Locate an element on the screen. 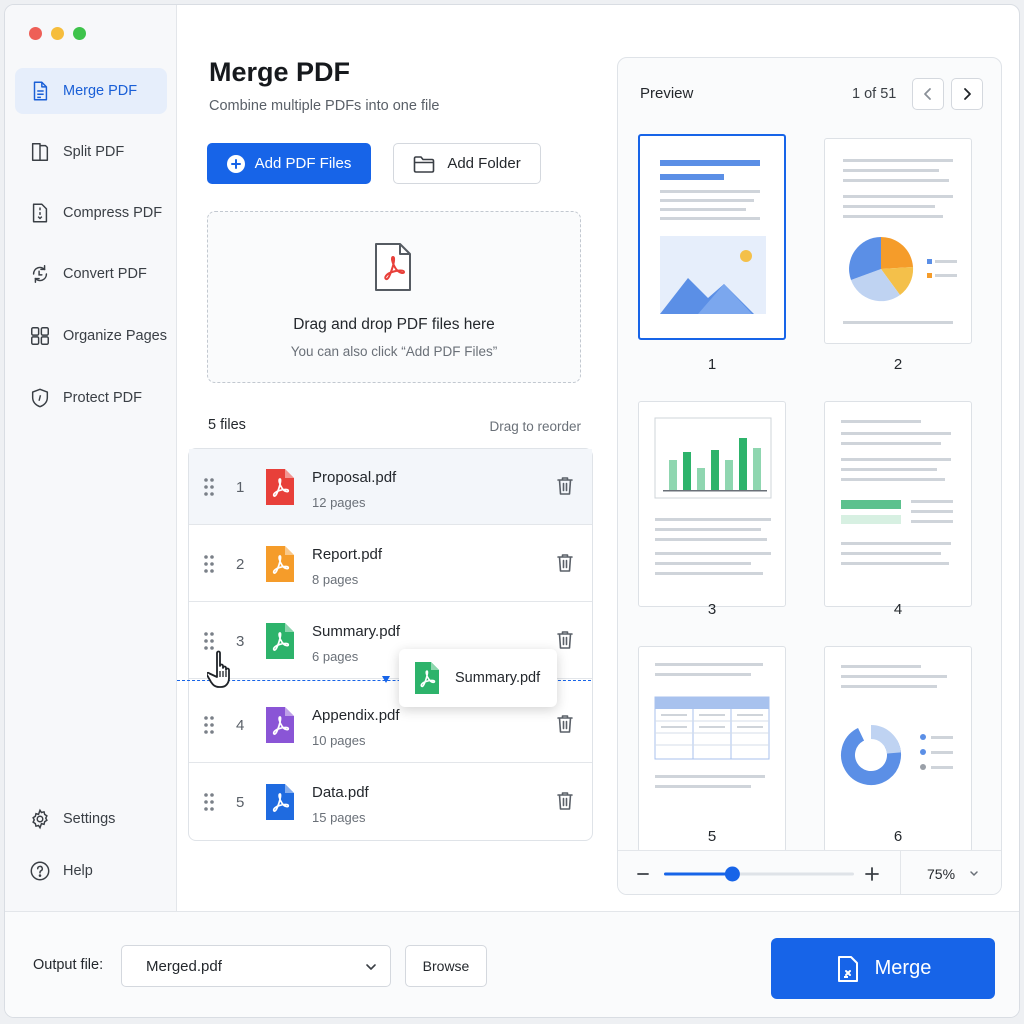  merge-button: Merge is located at coordinates (883, 968).